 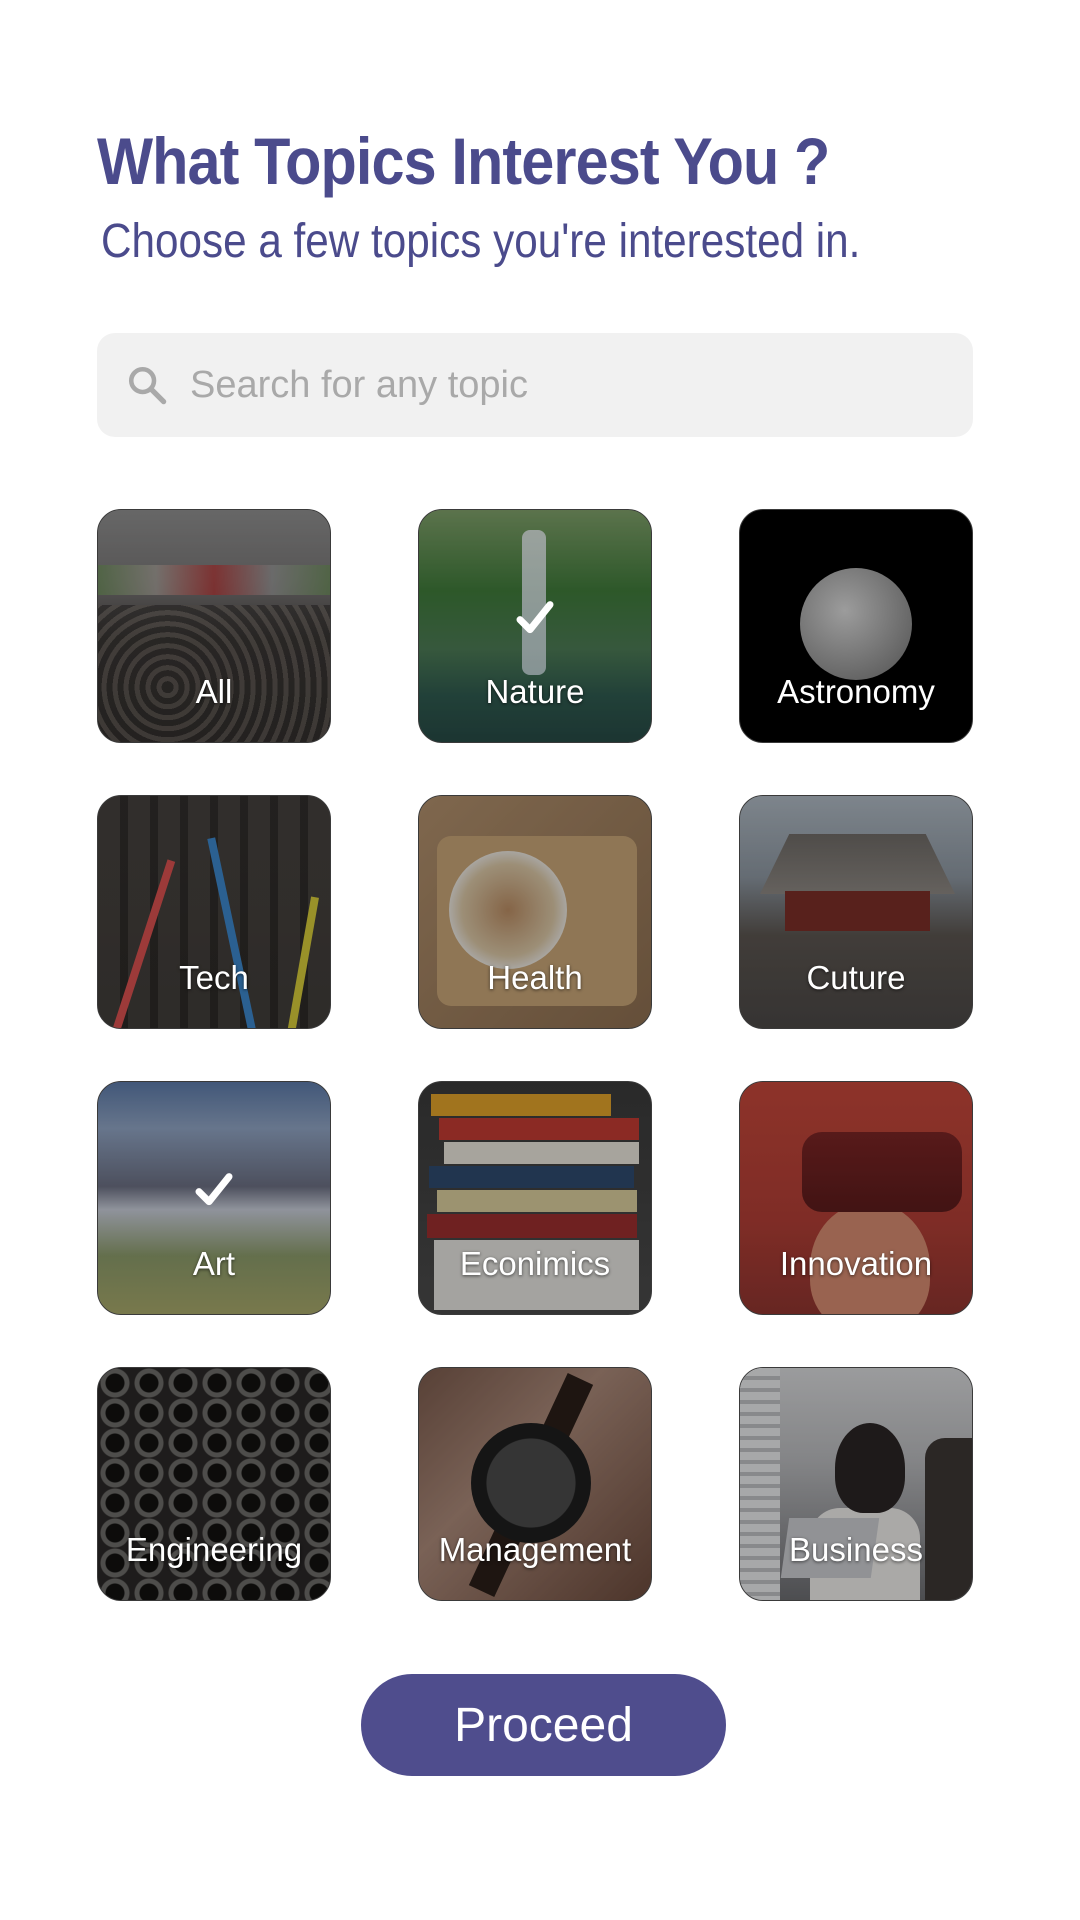 I want to click on topic-tile-health: Health, so click(x=535, y=912).